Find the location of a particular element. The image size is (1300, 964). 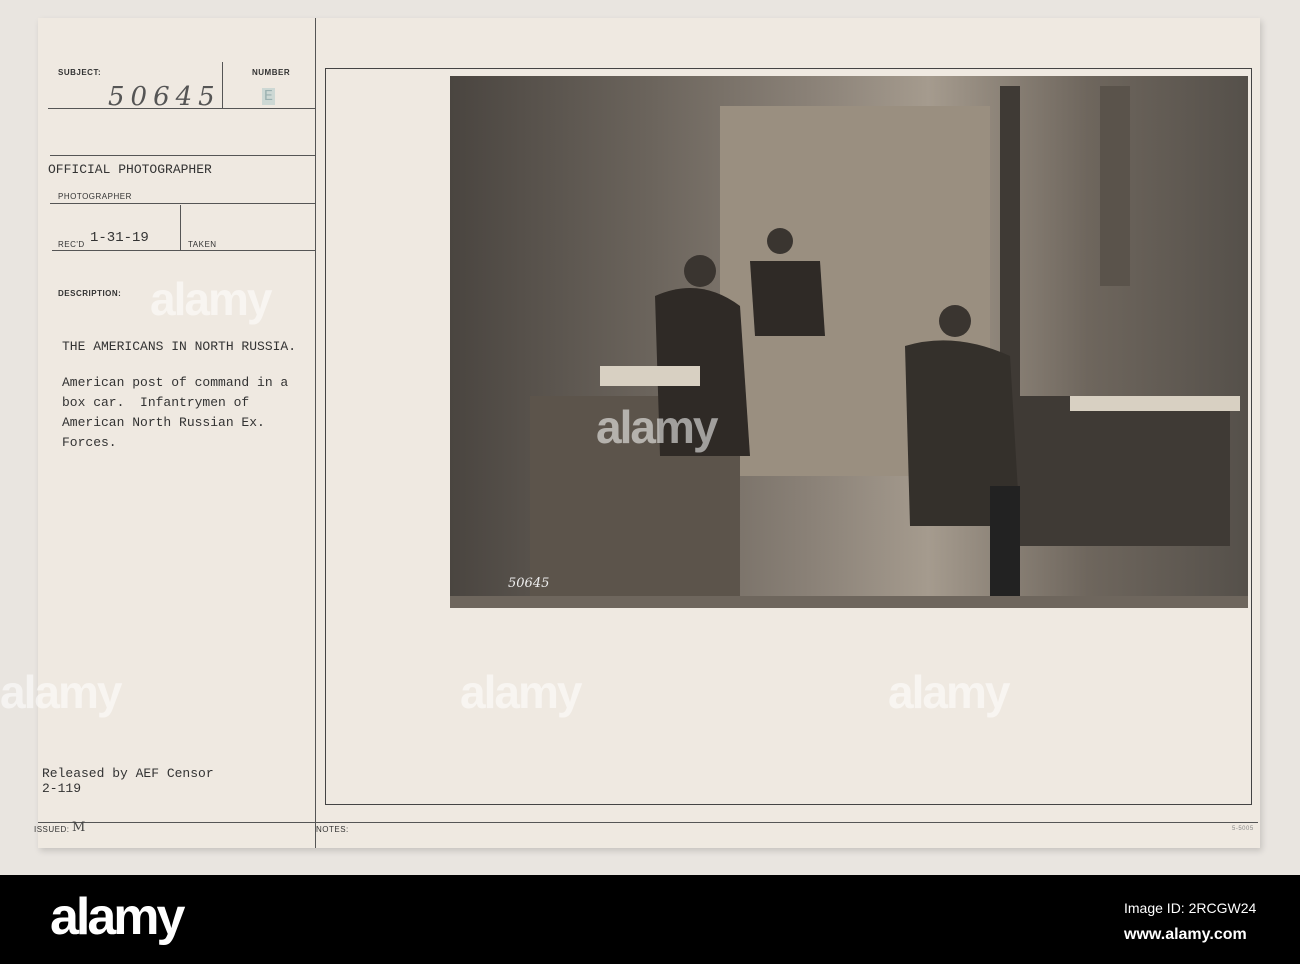

notes-label: NOTES: is located at coordinates (332, 829).